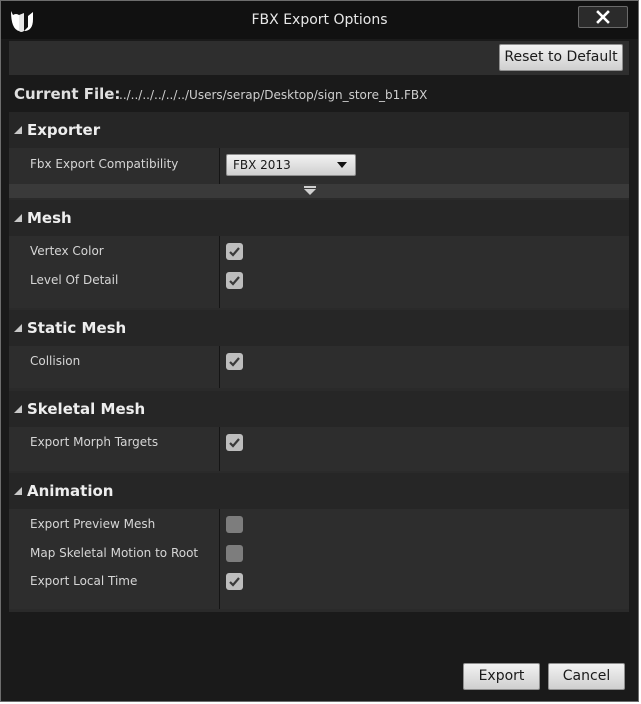  I want to click on export-local-time-label: Export Local Time, so click(84, 581).